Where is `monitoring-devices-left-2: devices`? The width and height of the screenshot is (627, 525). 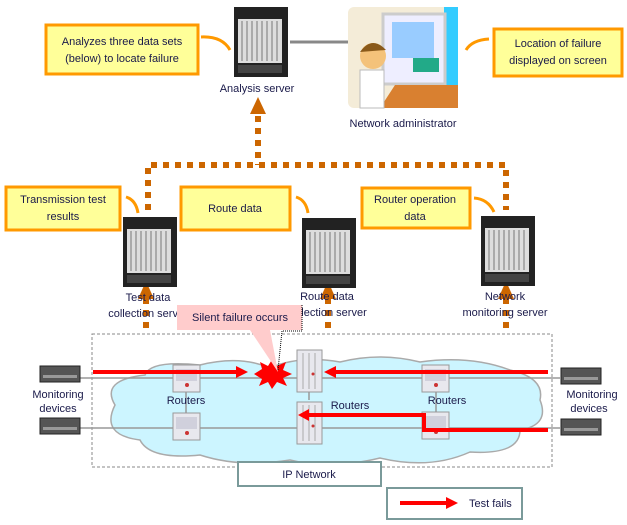 monitoring-devices-left-2: devices is located at coordinates (58, 409).